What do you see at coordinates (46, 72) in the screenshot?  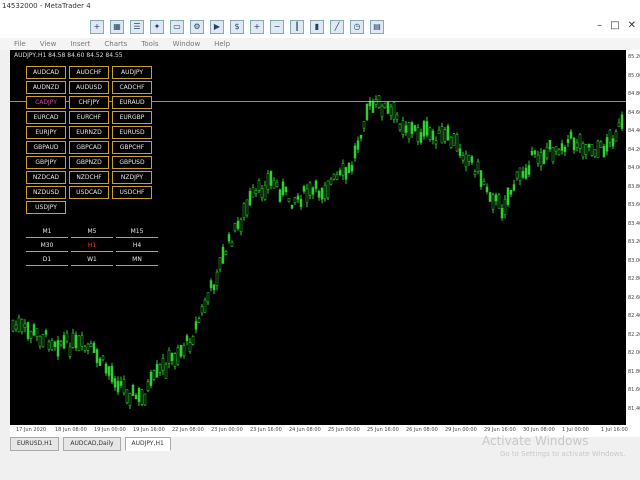 I see `symbol-button-audcad: AUDCAD` at bounding box center [46, 72].